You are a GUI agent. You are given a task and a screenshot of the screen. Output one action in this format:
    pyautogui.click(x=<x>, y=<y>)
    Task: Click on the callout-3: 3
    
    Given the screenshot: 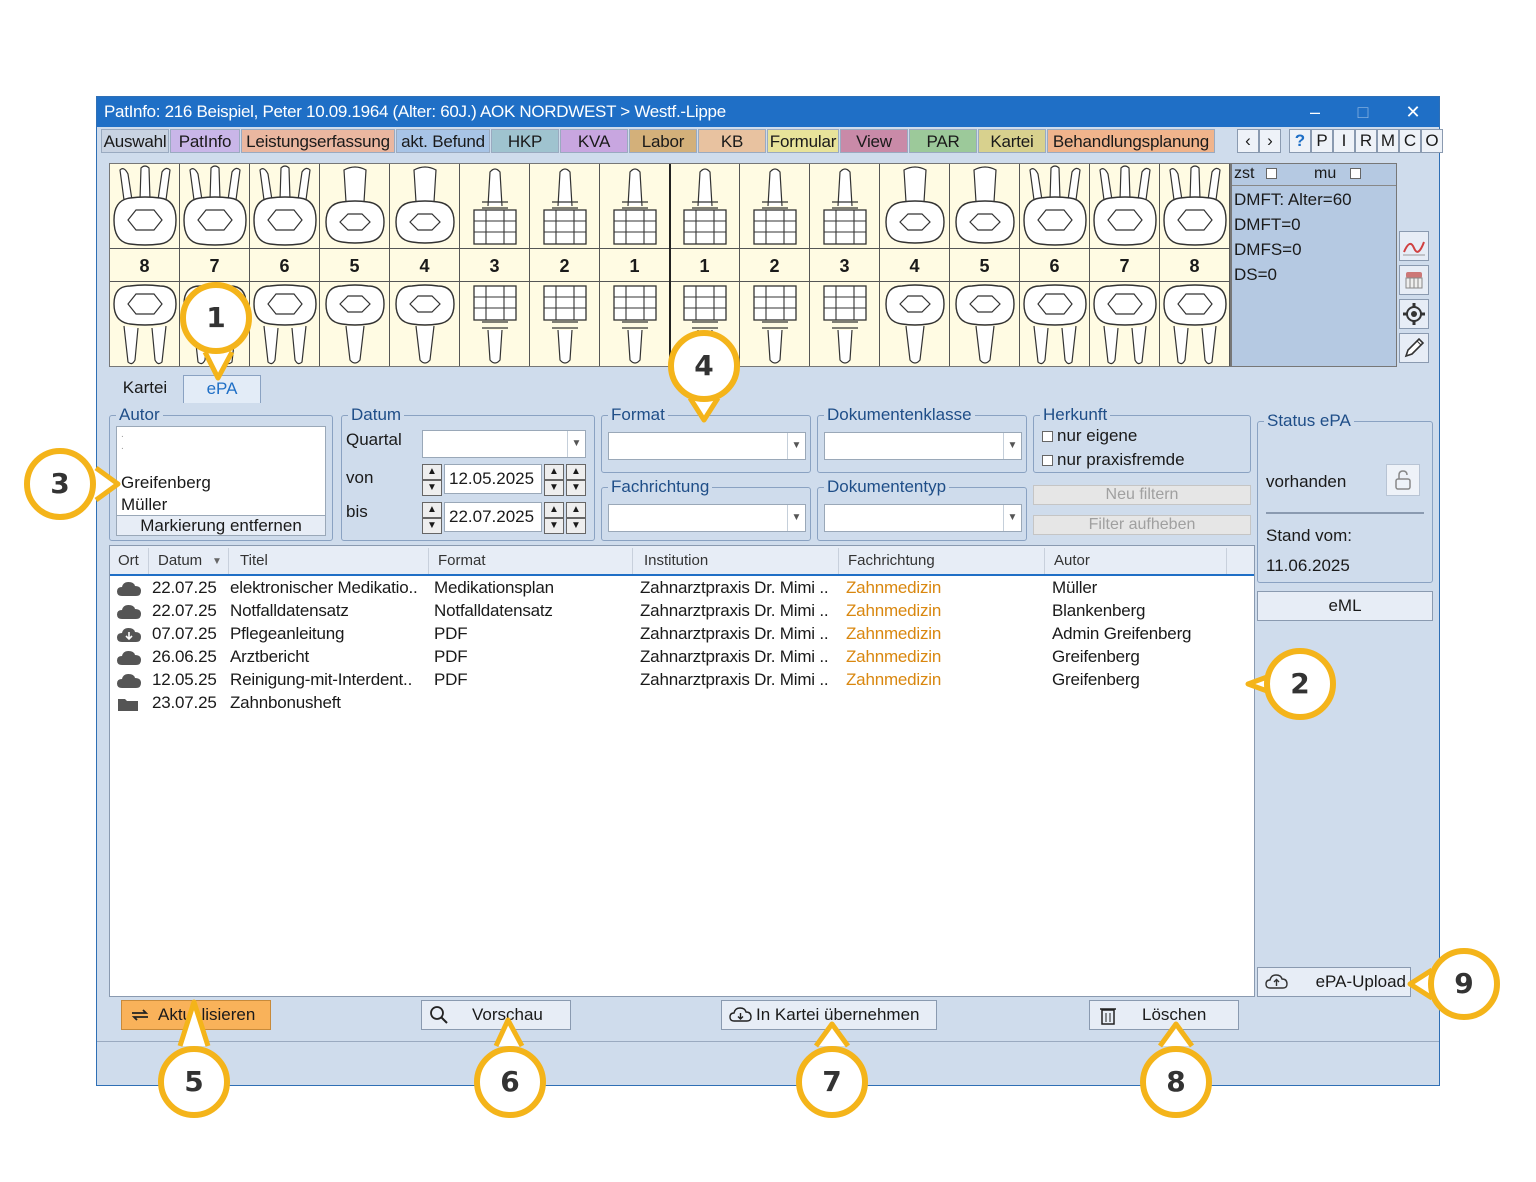 What is the action you would take?
    pyautogui.click(x=60, y=484)
    